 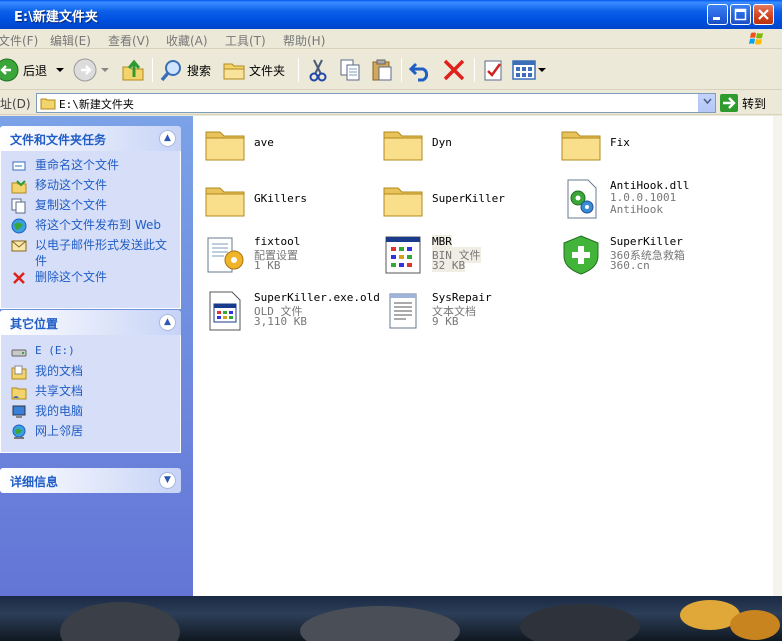 I want to click on scissors-icon, so click(x=318, y=70).